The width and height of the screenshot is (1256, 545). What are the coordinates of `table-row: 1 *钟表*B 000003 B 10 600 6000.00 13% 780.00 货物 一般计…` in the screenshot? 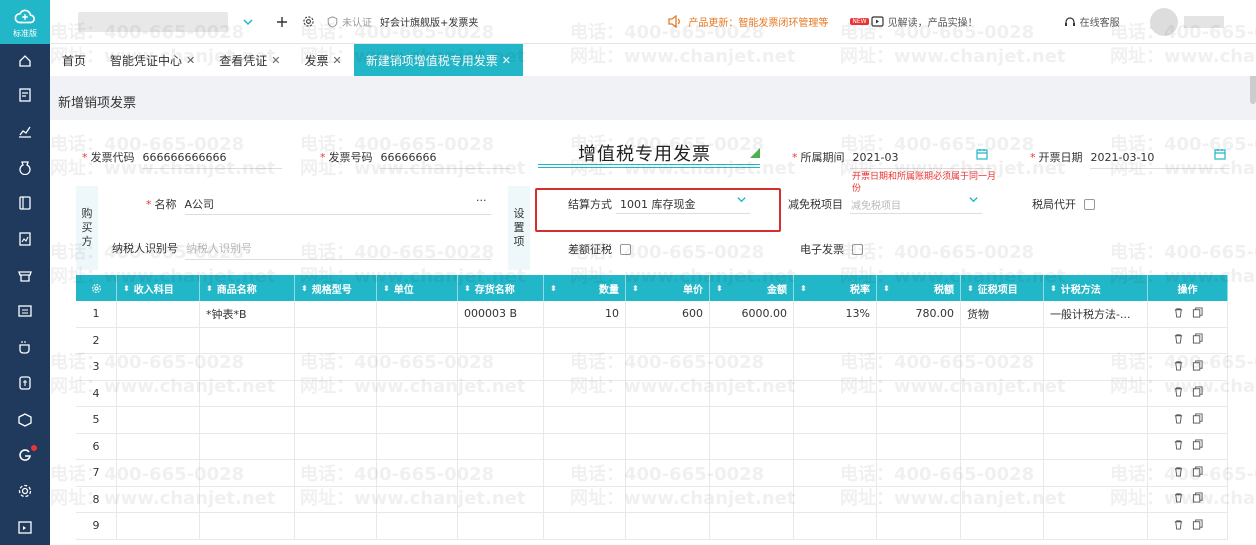 It's located at (652, 314).